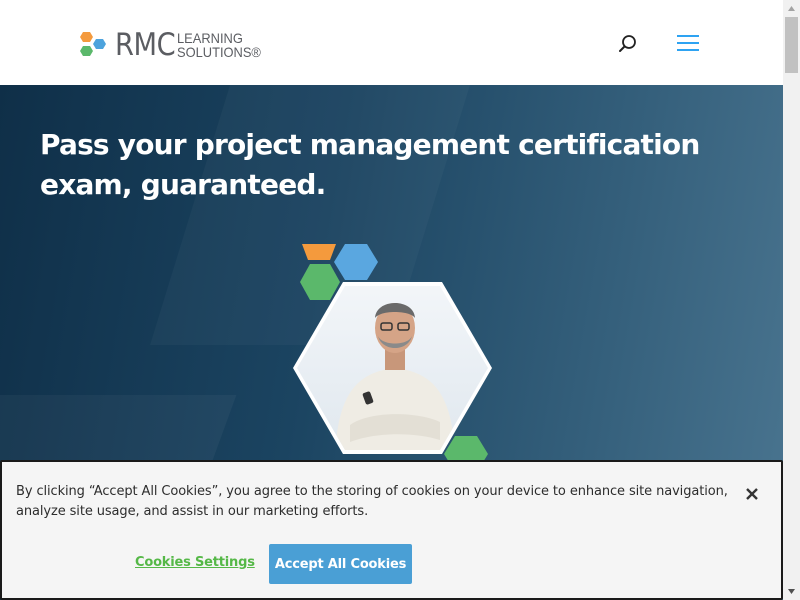 Image resolution: width=800 pixels, height=600 pixels. Describe the element at coordinates (391, 42) in the screenshot. I see `site-header: RMC LEARNING SOLUTIONS®` at that location.